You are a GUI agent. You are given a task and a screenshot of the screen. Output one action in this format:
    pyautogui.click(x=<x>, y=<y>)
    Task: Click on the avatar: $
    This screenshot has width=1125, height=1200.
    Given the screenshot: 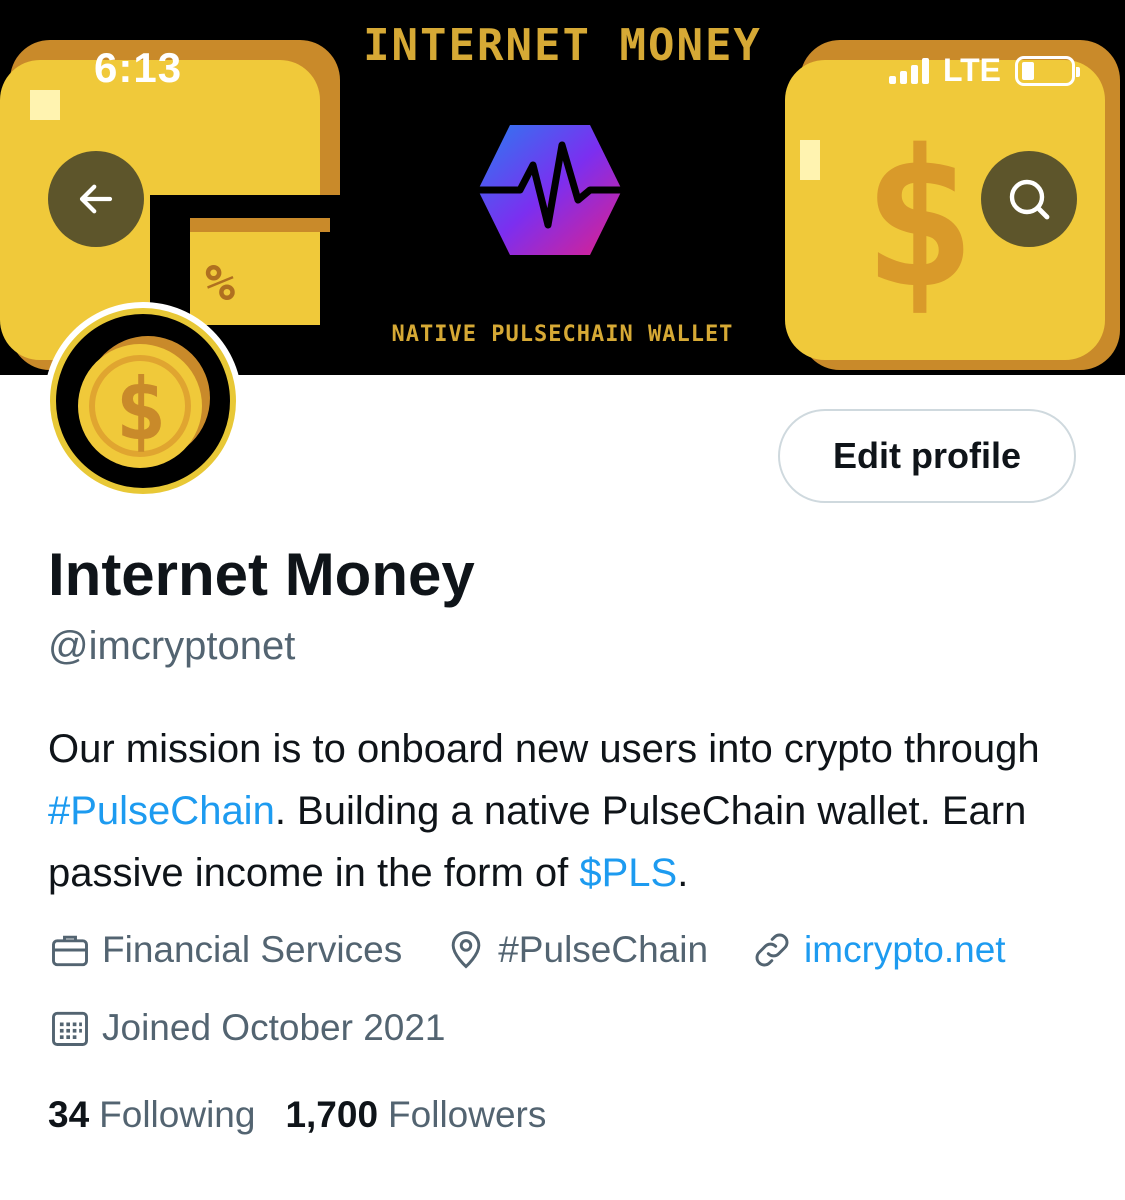 What is the action you would take?
    pyautogui.click(x=143, y=401)
    